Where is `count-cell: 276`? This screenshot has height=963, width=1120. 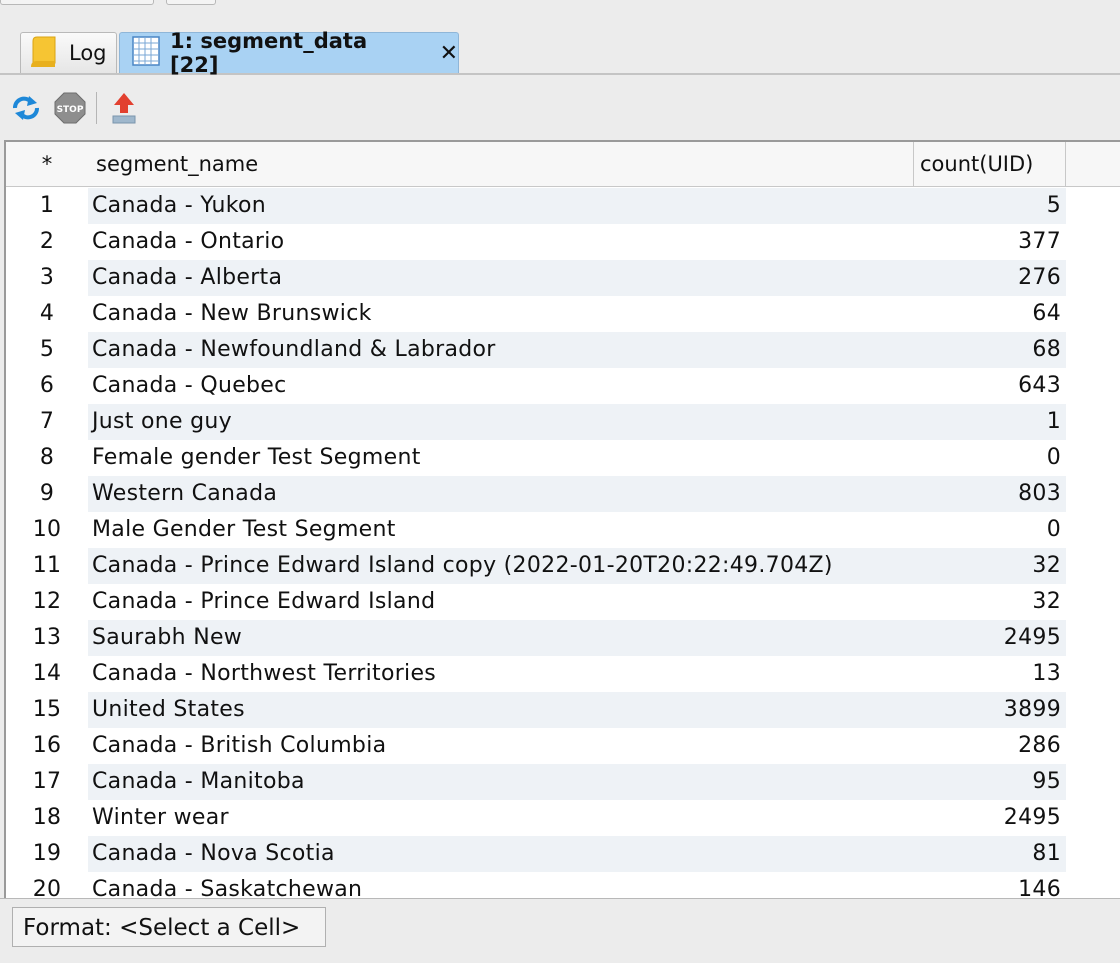
count-cell: 276 is located at coordinates (990, 278).